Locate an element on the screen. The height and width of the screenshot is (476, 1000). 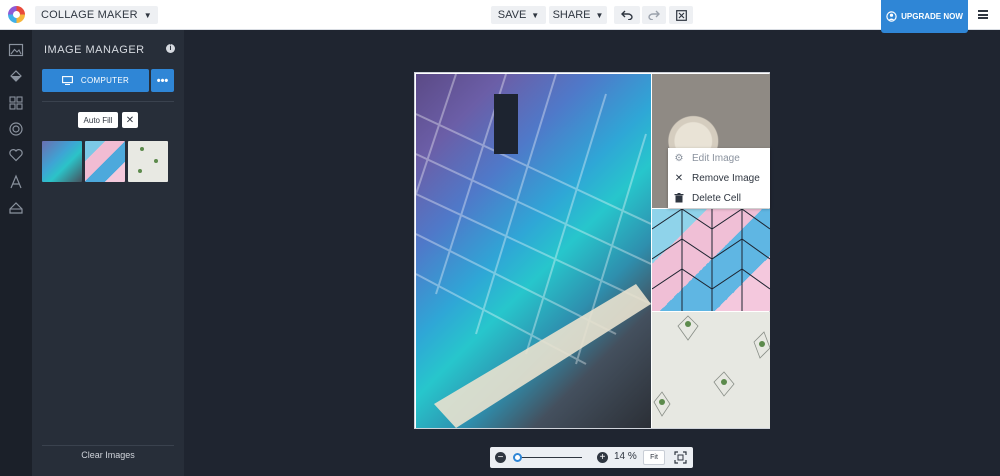
cell-context-menu: ⚙ Edit Image ✕ Remove Image Delete Cell is located at coordinates (719, 178).